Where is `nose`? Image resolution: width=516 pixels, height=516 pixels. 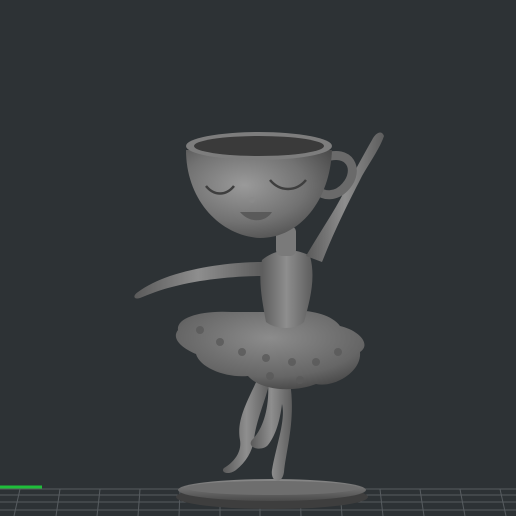
nose is located at coordinates (252, 200).